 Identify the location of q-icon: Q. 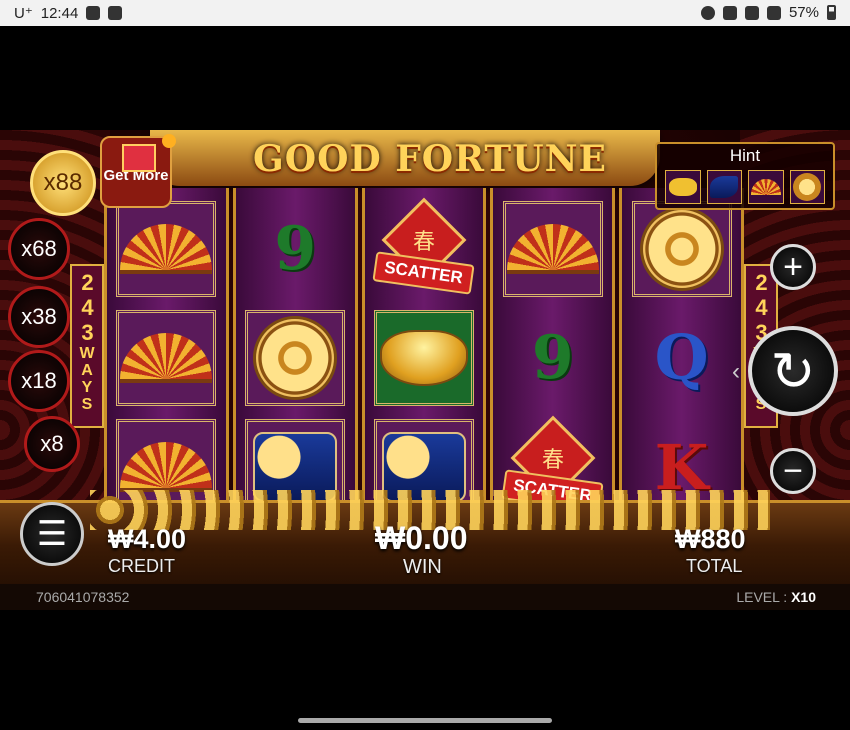
(681, 358).